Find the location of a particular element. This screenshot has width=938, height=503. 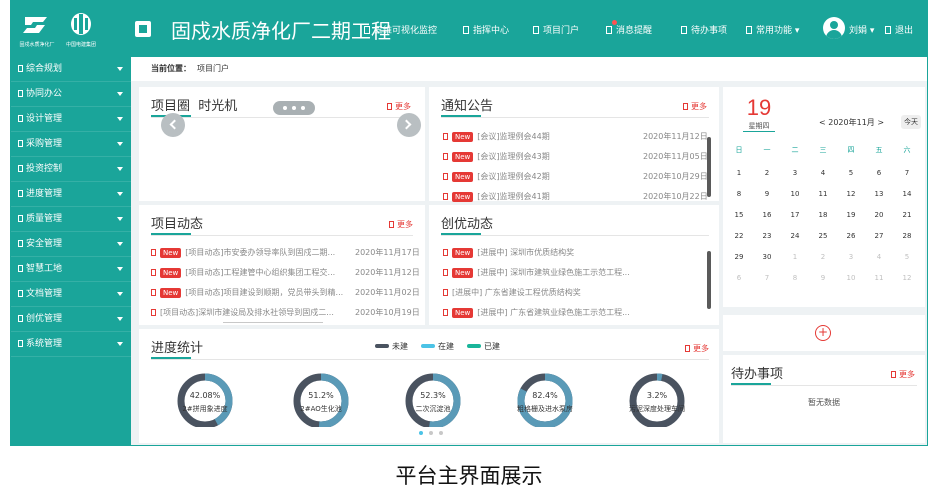

sidebar-item-investment: 投资控制 is located at coordinates (71, 169).